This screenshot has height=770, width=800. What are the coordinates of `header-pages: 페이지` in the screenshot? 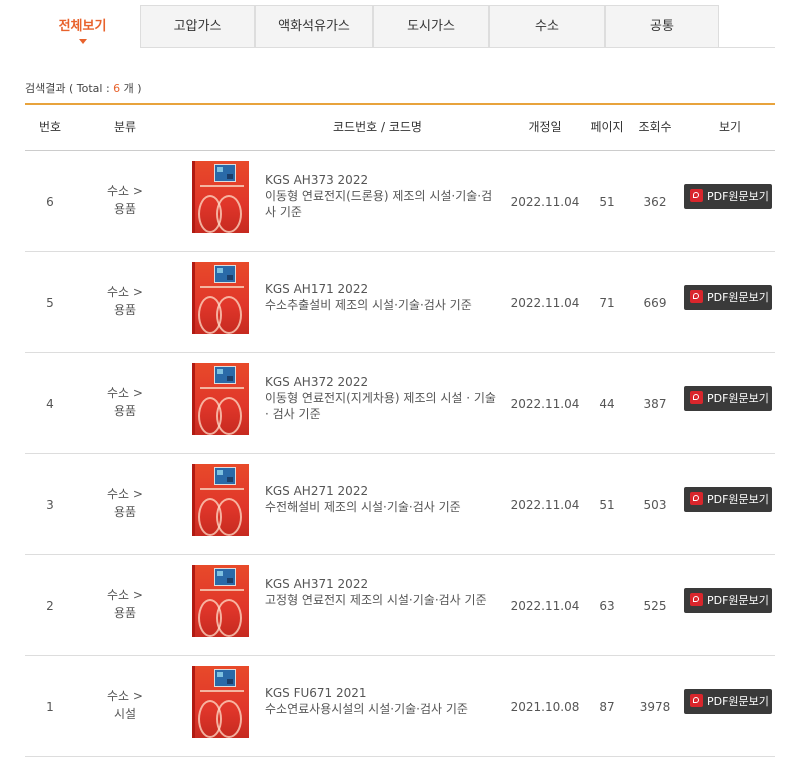 It's located at (607, 127).